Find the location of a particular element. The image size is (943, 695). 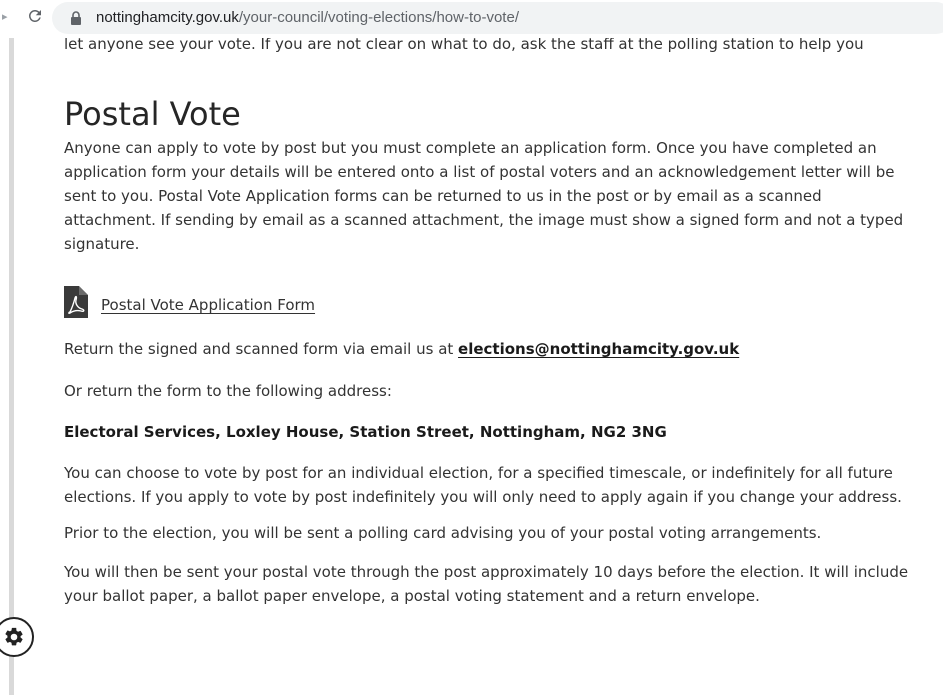

settings-button is located at coordinates (17, 637).